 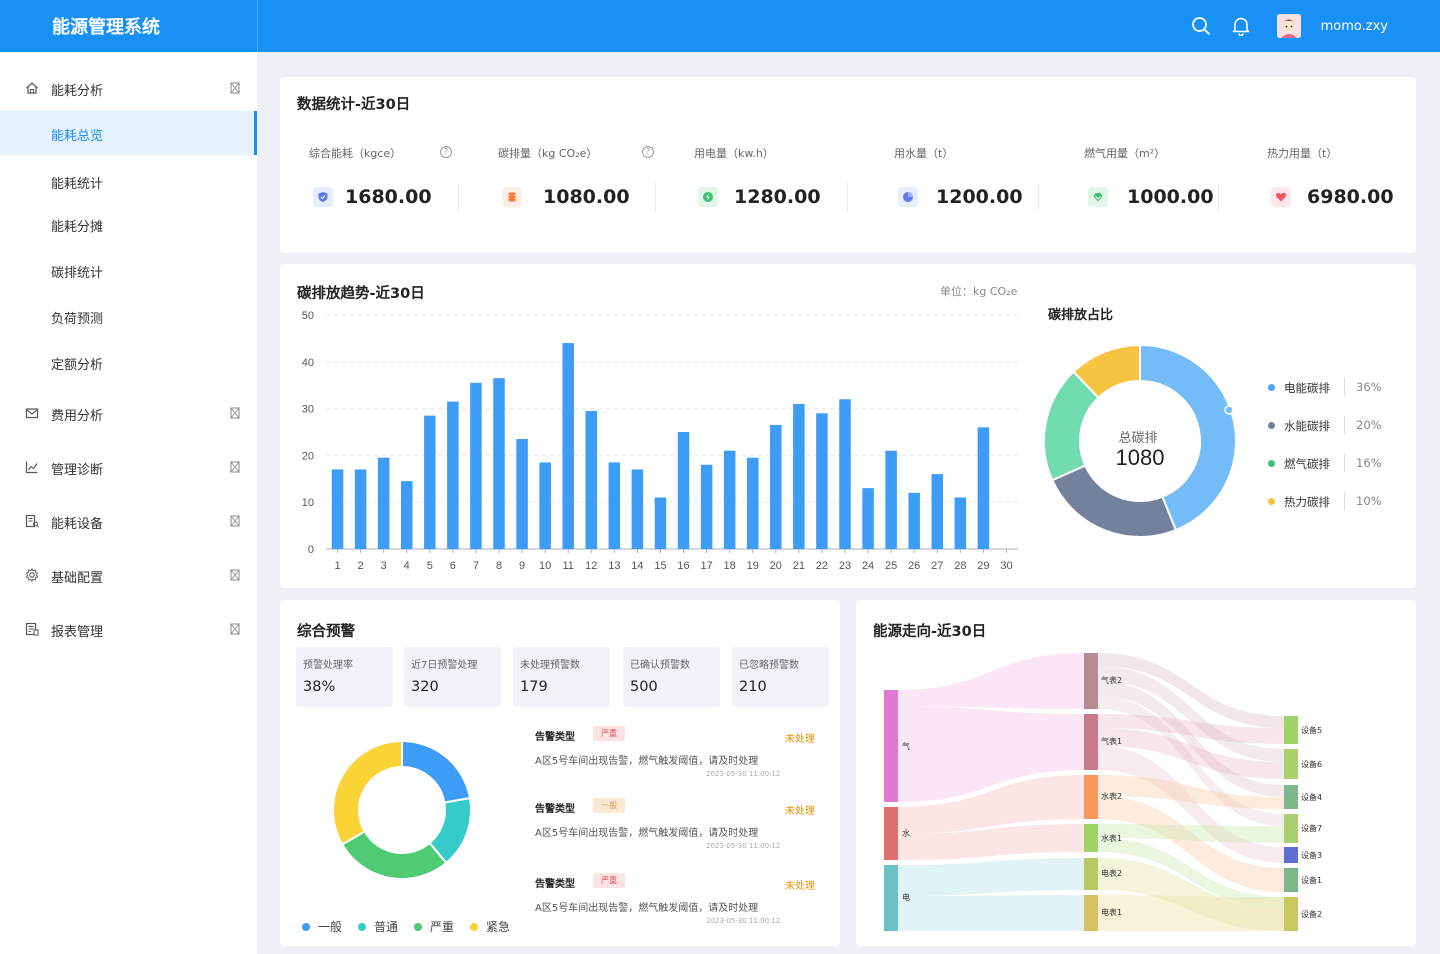 I want to click on x-tick-label: 4, so click(x=407, y=566).